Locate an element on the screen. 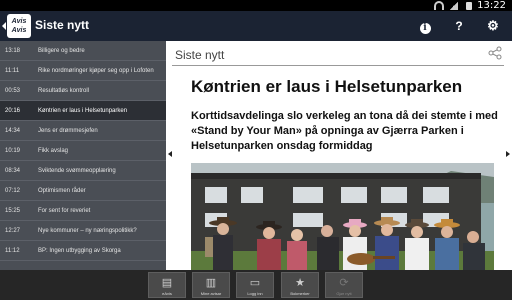 The image size is (512, 300). list-item-selected: 20:16 Køntrien er laus i Helsetunparken is located at coordinates (83, 111).